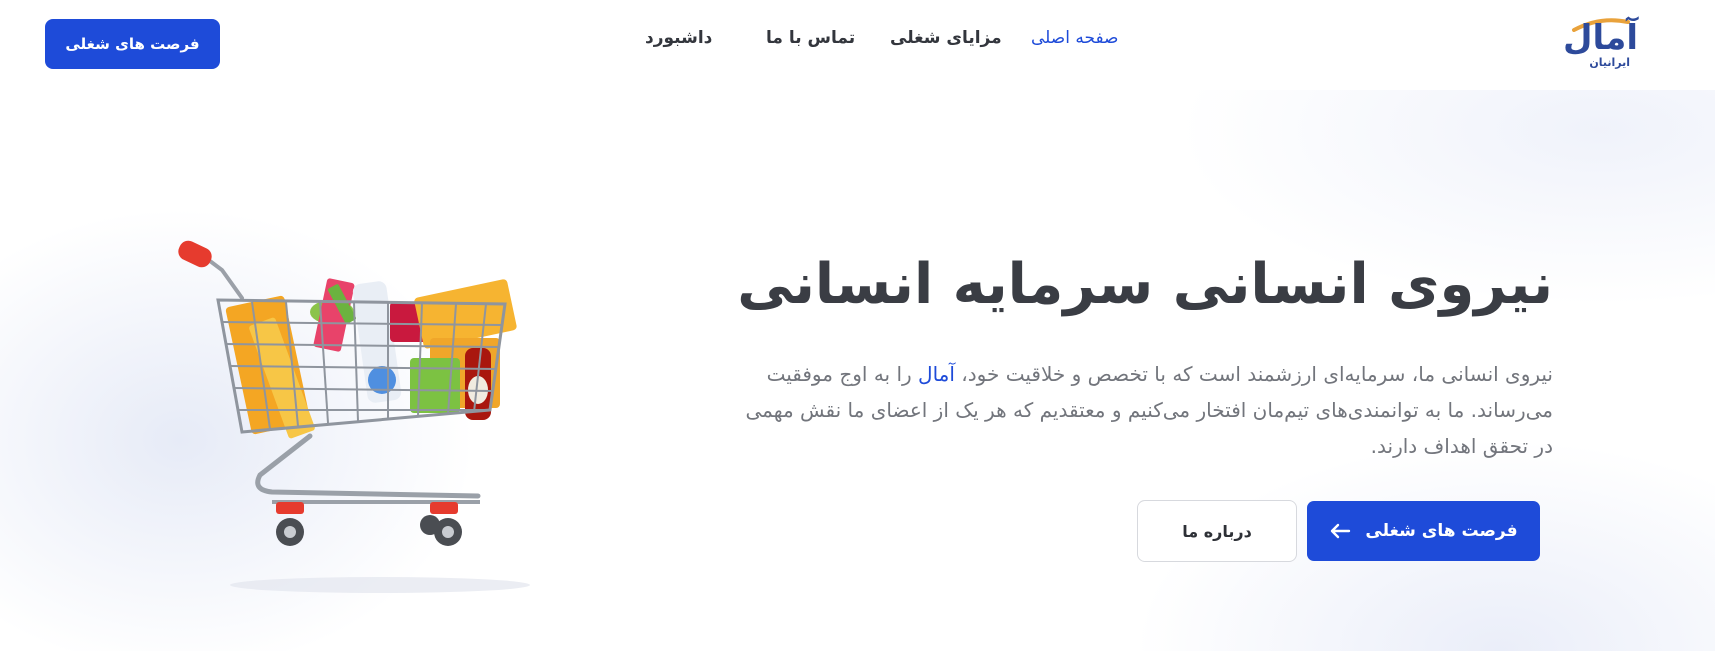 The height and width of the screenshot is (651, 1715). I want to click on job-opportunities-button-label: فرصت های شغلی, so click(1441, 531).